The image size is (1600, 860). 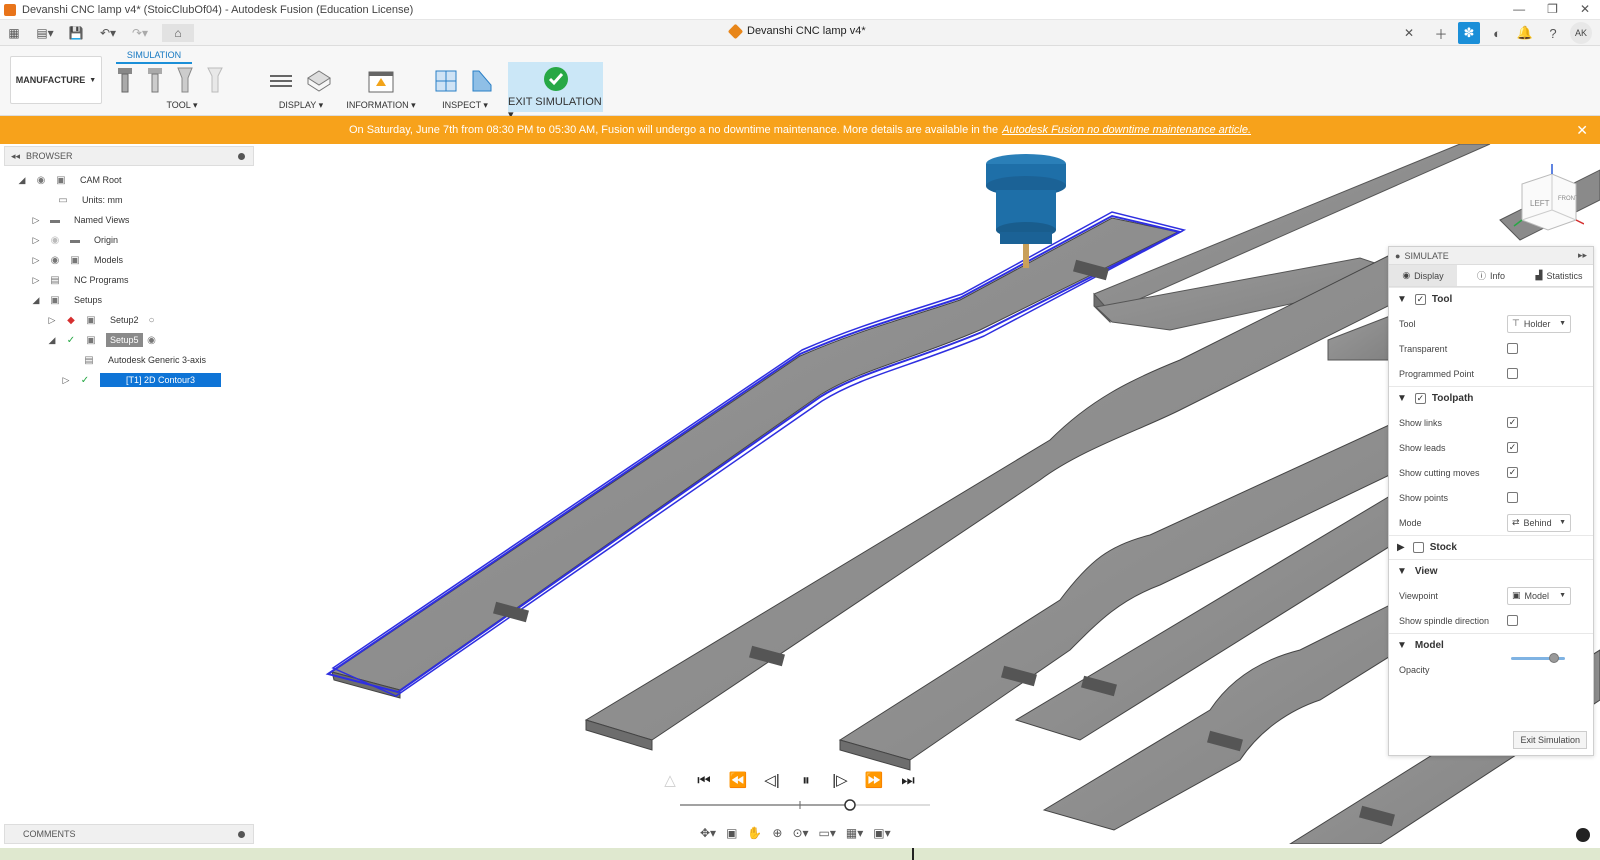 What do you see at coordinates (1491, 645) in the screenshot?
I see `model-section-header: ▼ Model` at bounding box center [1491, 645].